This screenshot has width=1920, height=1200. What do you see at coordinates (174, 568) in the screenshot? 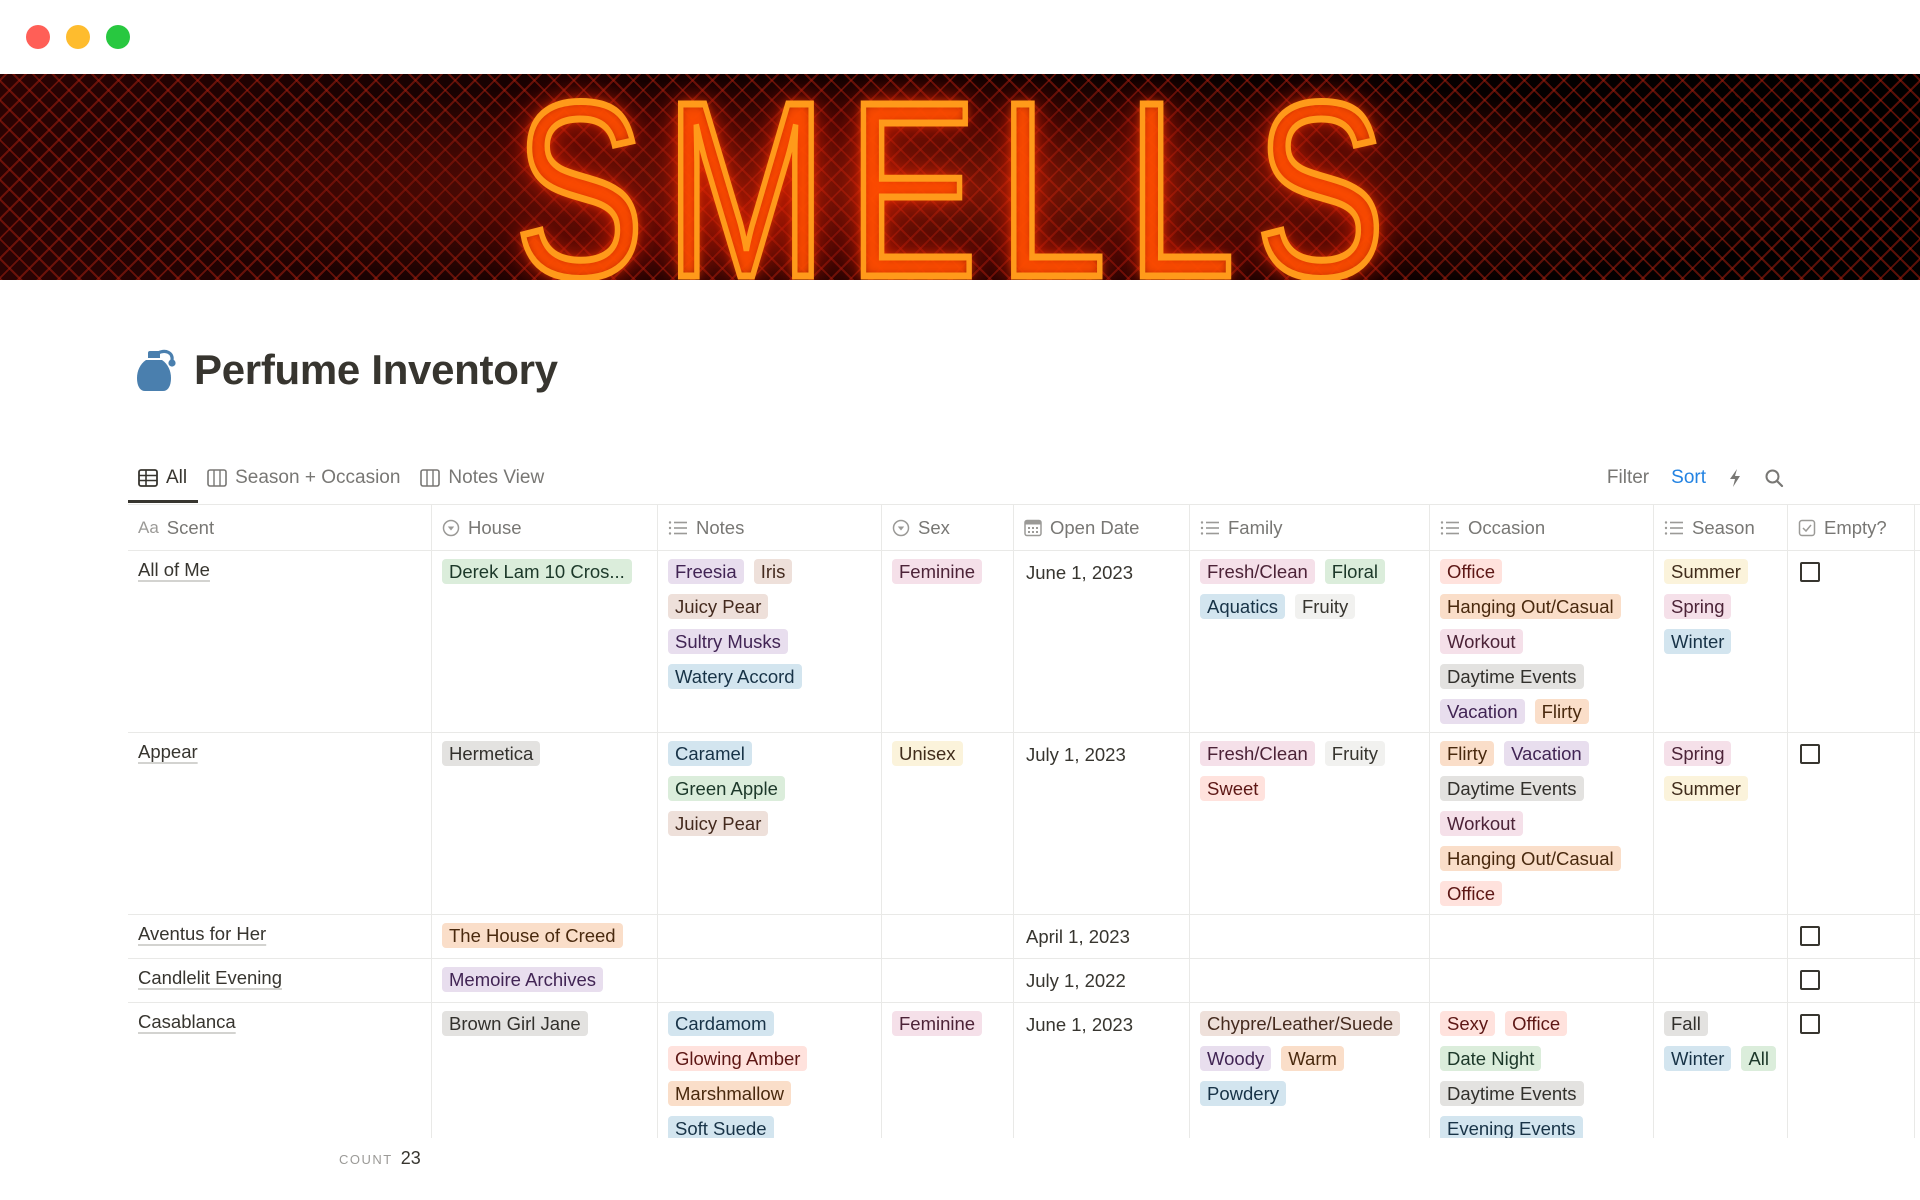
I see `scent-name-link: All of Me` at bounding box center [174, 568].